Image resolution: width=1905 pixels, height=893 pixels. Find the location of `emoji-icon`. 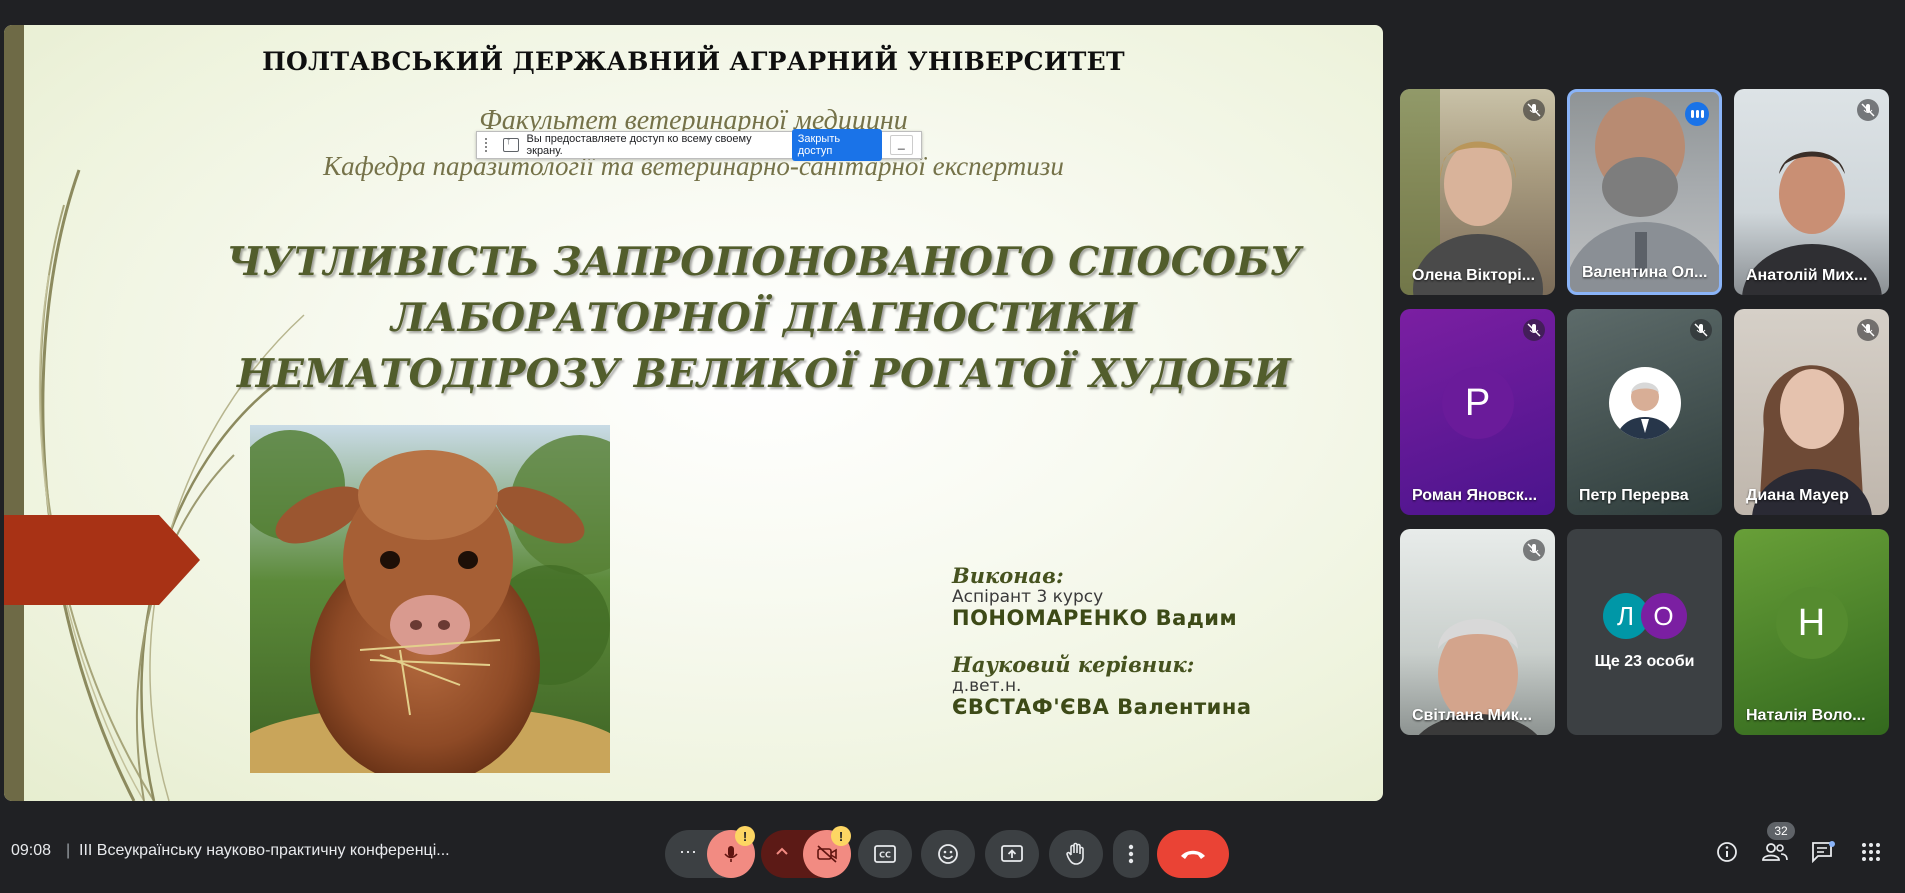

emoji-icon is located at coordinates (948, 854).